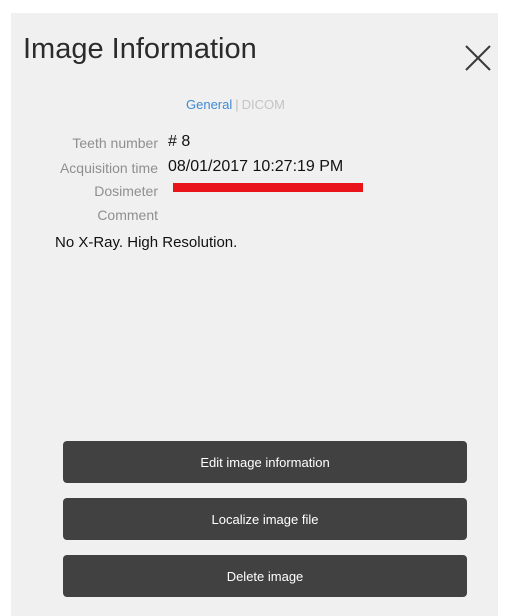 The height and width of the screenshot is (616, 505). I want to click on dosimeter-redaction, so click(268, 187).